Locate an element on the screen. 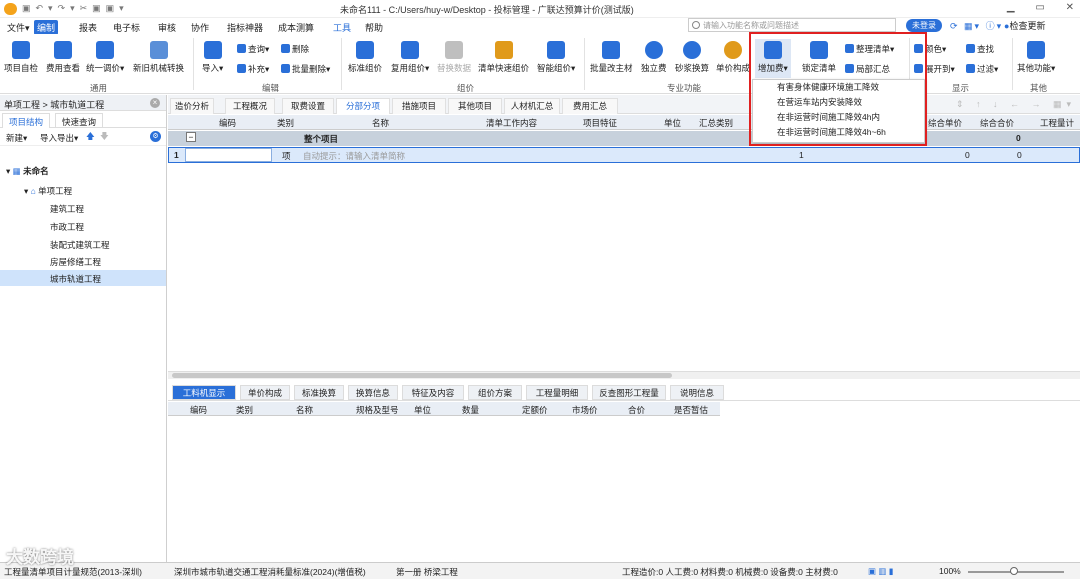 This screenshot has height=579, width=1080. tab-reverse-query: 反查图形工程量 is located at coordinates (629, 392).